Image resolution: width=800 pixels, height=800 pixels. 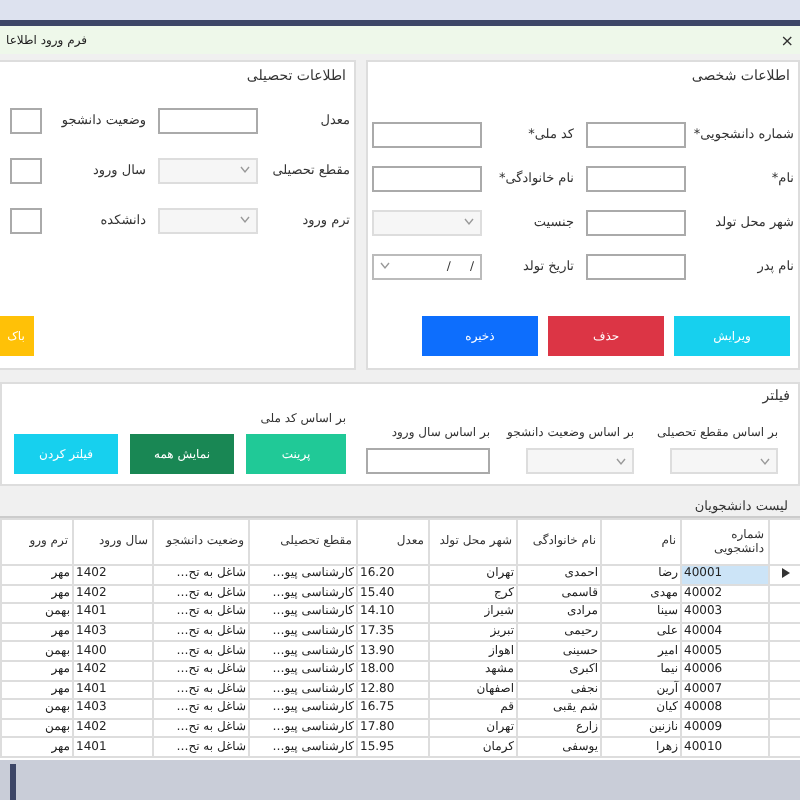 What do you see at coordinates (787, 40) in the screenshot?
I see `close-button: ×` at bounding box center [787, 40].